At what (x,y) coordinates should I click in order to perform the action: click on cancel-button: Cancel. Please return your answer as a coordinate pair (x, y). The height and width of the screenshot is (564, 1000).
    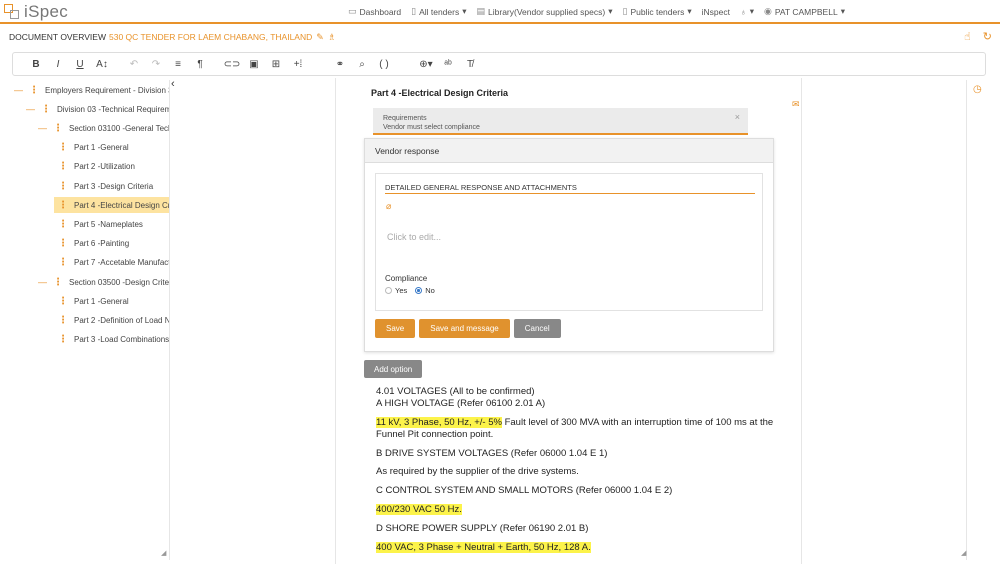
    Looking at the image, I should click on (537, 328).